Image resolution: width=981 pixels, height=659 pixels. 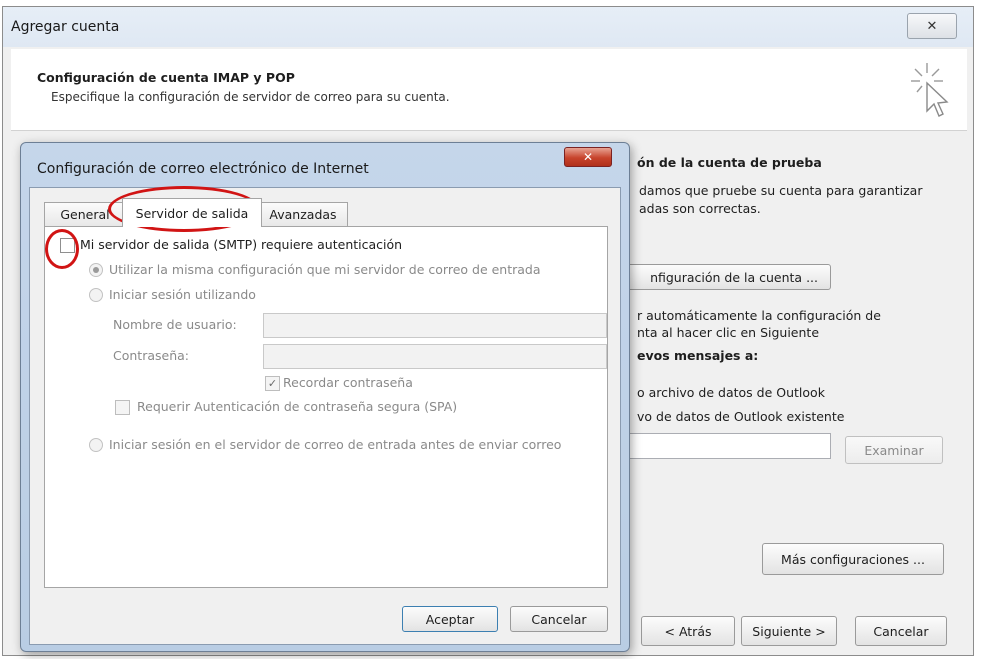 What do you see at coordinates (122, 407) in the screenshot?
I see `spa-checkbox` at bounding box center [122, 407].